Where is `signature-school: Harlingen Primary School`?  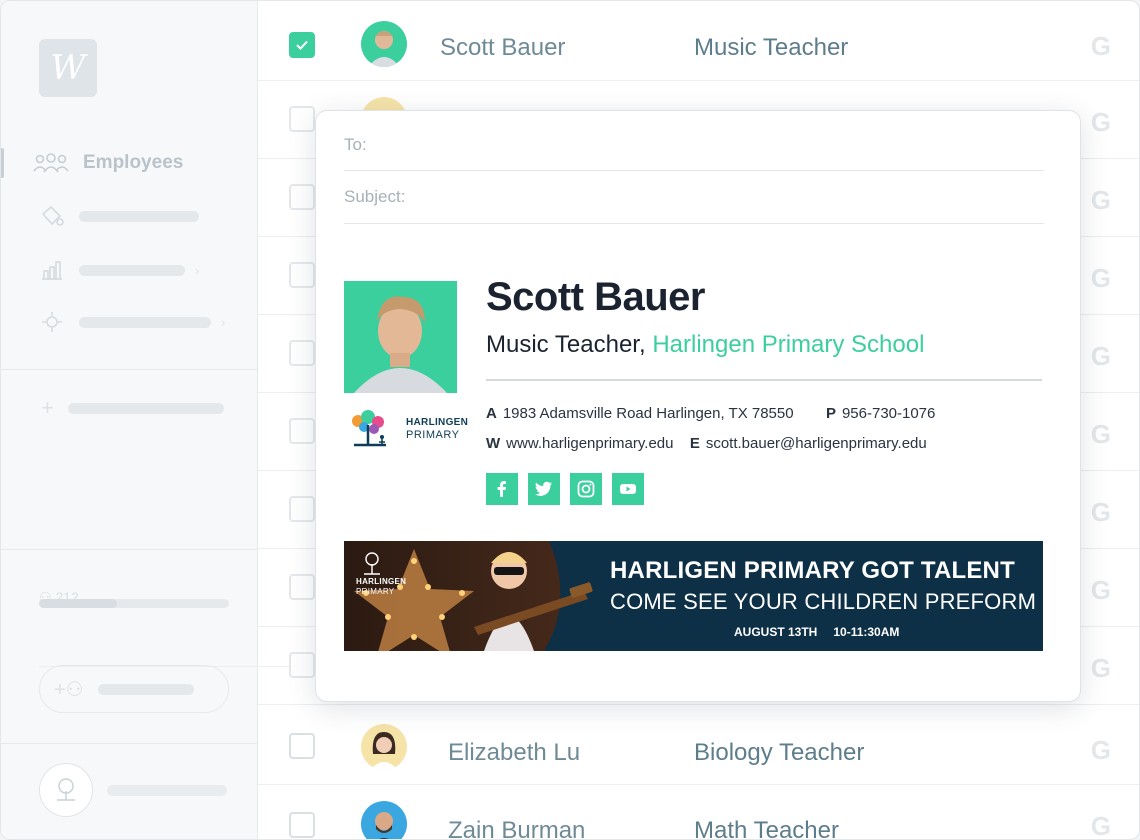
signature-school: Harlingen Primary School is located at coordinates (788, 344).